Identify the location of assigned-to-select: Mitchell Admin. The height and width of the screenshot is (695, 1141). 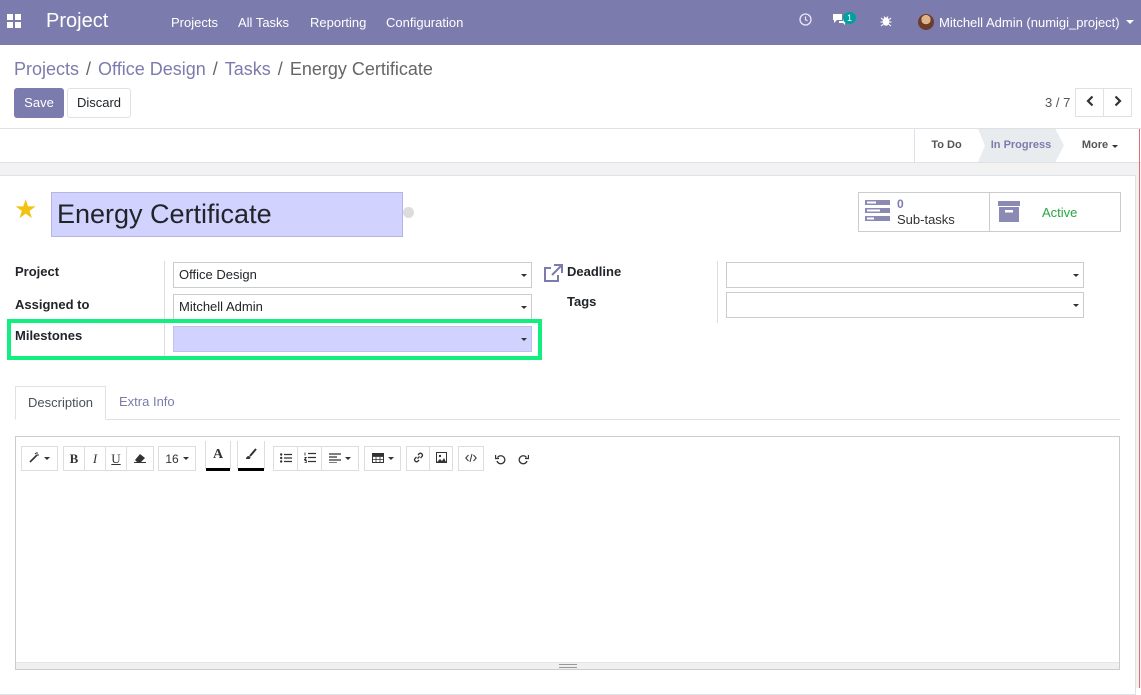
(352, 307).